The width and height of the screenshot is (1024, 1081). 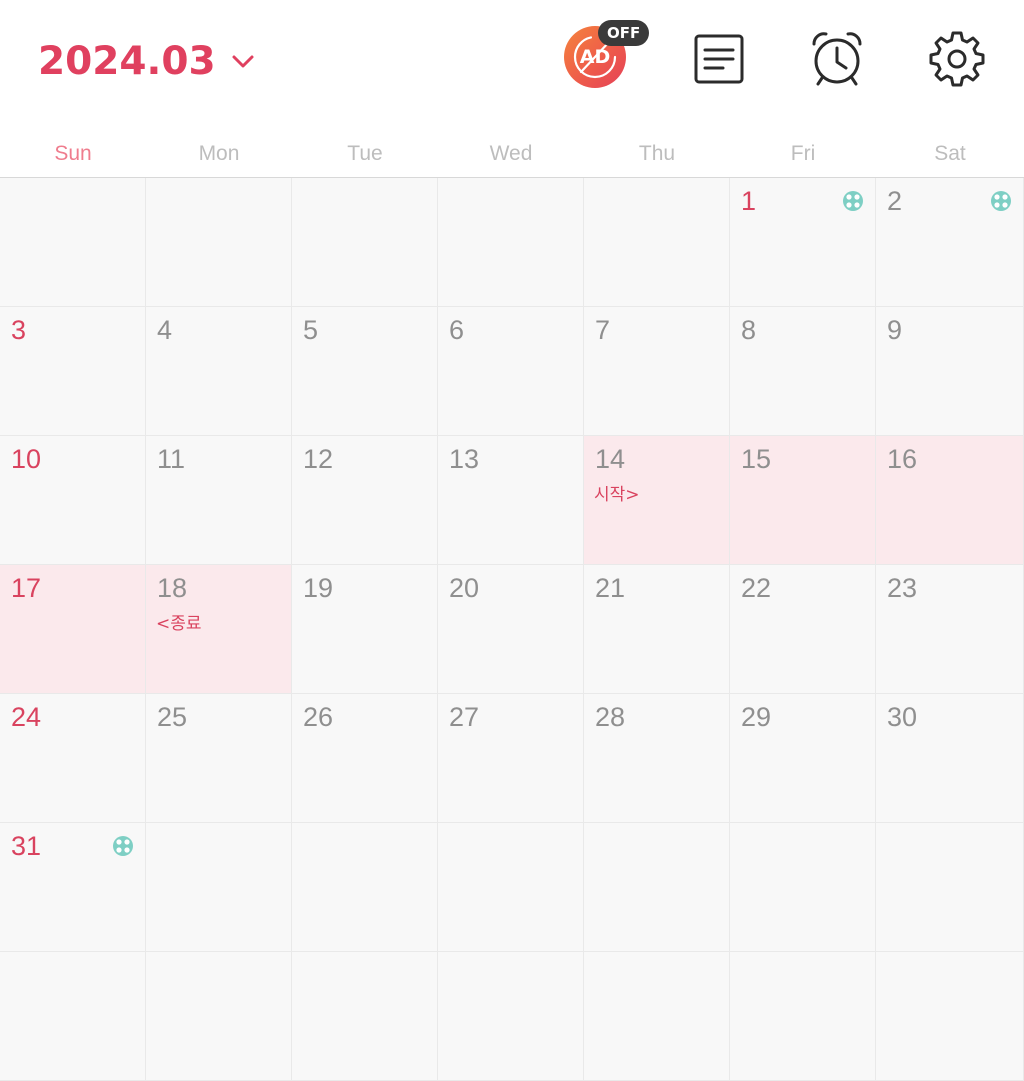 I want to click on weekday-mon: Mon, so click(x=219, y=153).